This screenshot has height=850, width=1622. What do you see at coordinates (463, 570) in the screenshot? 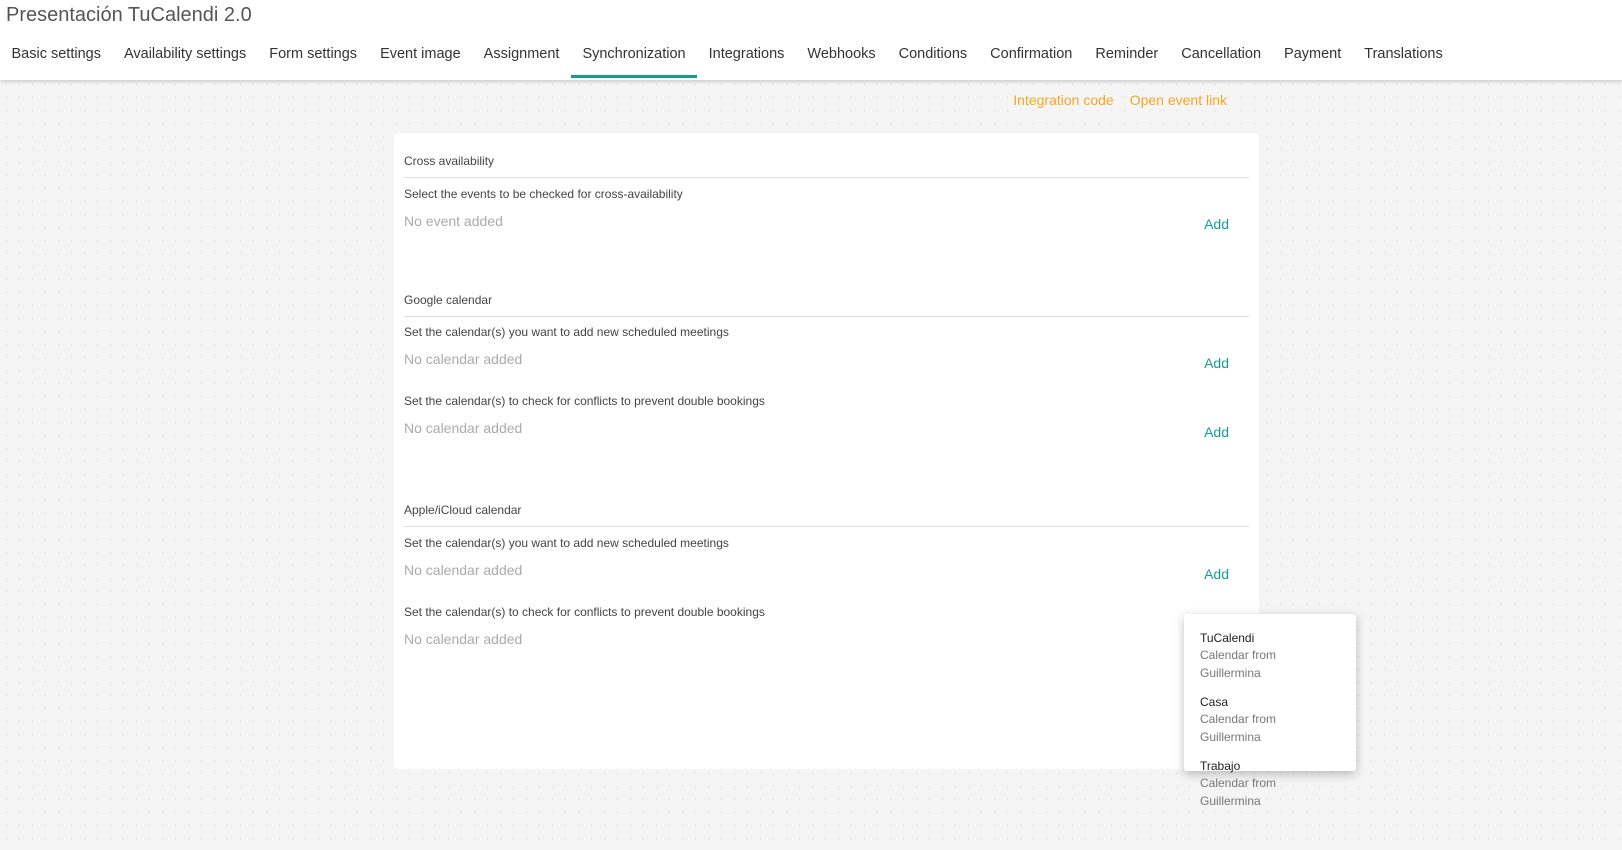
I see `apple-add-empty: No calendar added` at bounding box center [463, 570].